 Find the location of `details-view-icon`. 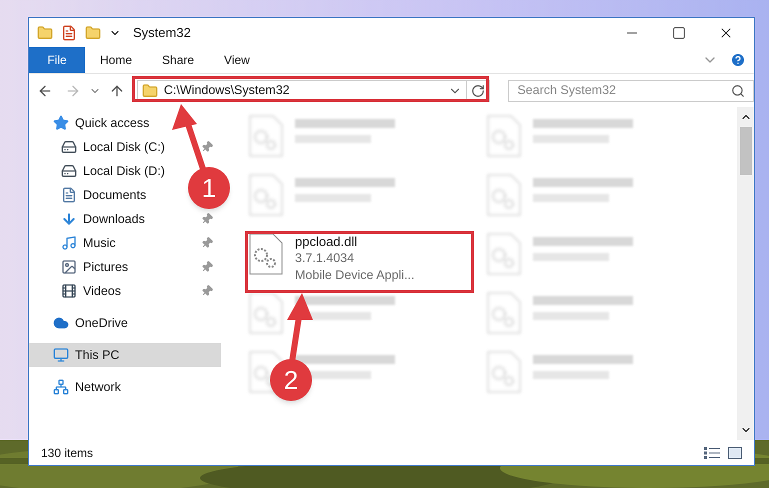

details-view-icon is located at coordinates (712, 452).